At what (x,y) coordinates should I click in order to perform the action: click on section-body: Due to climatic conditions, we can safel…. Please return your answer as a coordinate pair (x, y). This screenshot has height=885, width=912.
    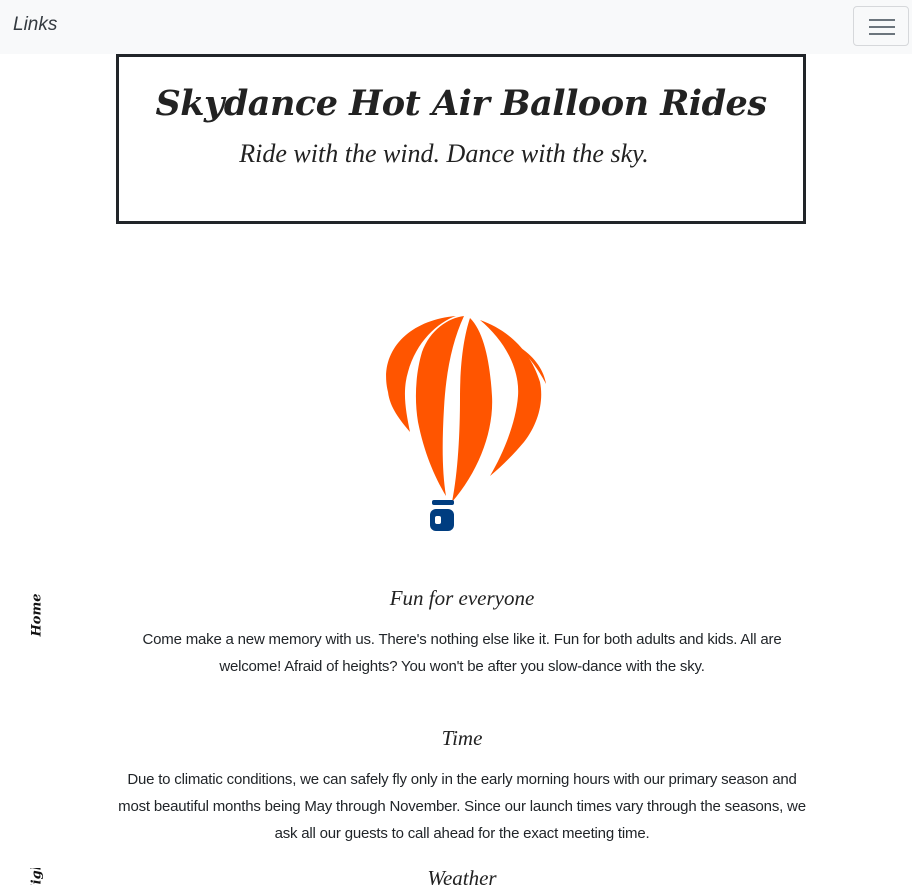
    Looking at the image, I should click on (462, 806).